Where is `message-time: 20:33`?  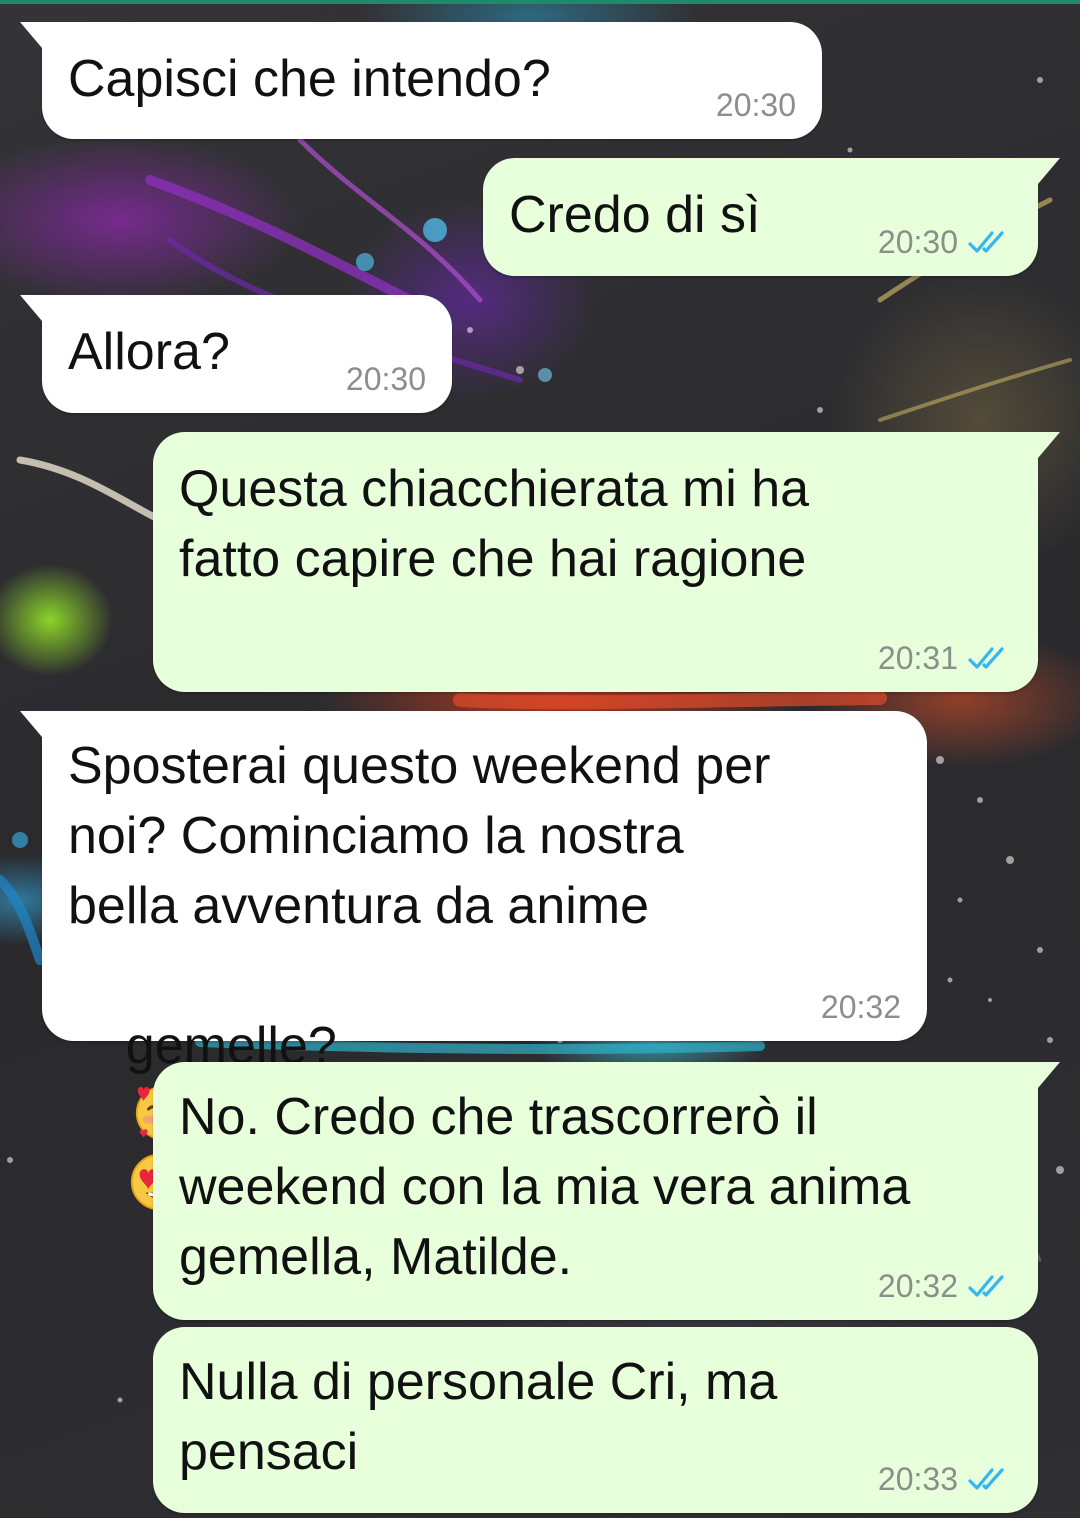
message-time: 20:33 is located at coordinates (917, 1479).